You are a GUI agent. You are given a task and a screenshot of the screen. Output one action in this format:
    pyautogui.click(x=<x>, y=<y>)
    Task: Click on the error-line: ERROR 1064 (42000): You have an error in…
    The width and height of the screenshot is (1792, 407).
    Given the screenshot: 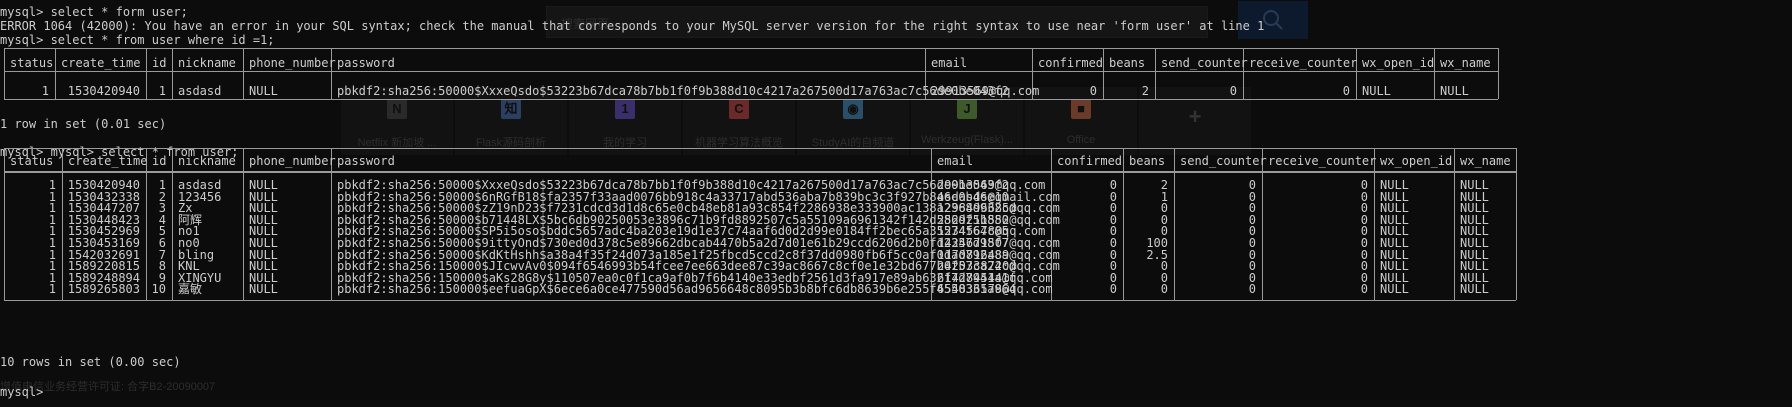 What is the action you would take?
    pyautogui.click(x=632, y=26)
    